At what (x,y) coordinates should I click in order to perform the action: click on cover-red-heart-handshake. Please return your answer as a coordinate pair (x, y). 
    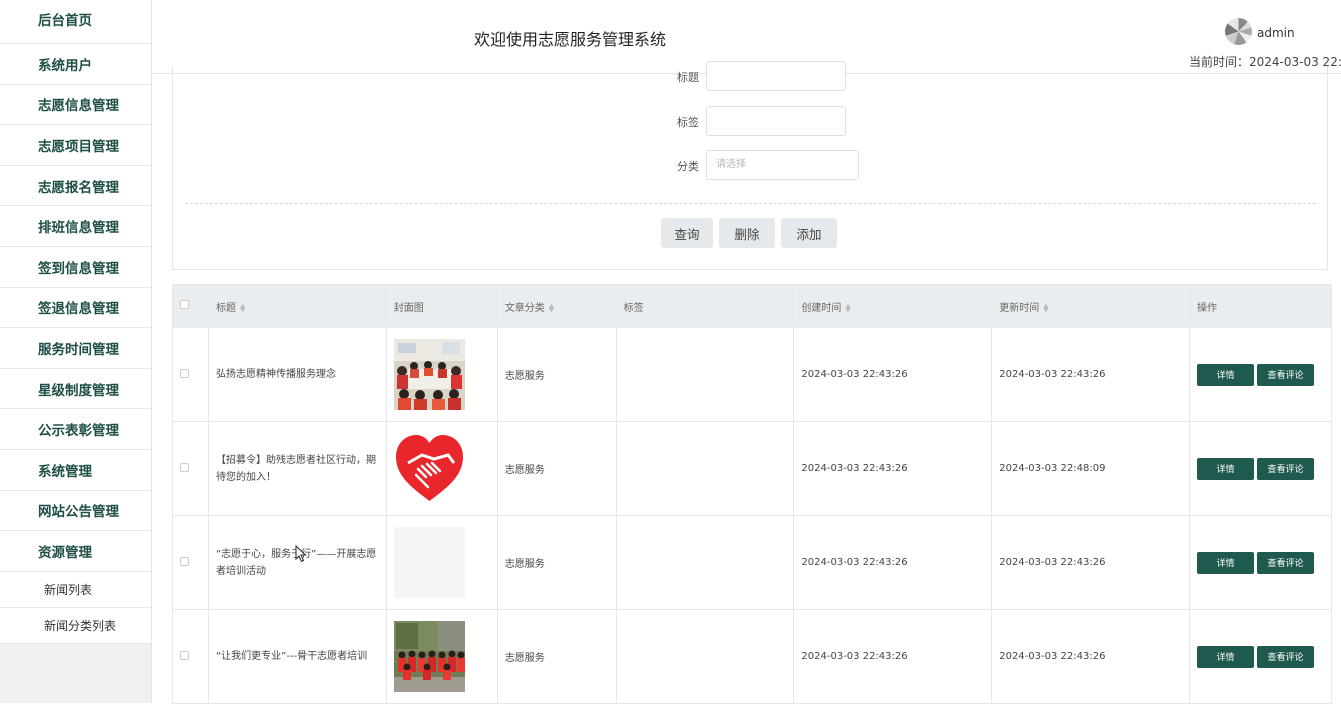
    Looking at the image, I should click on (429, 468).